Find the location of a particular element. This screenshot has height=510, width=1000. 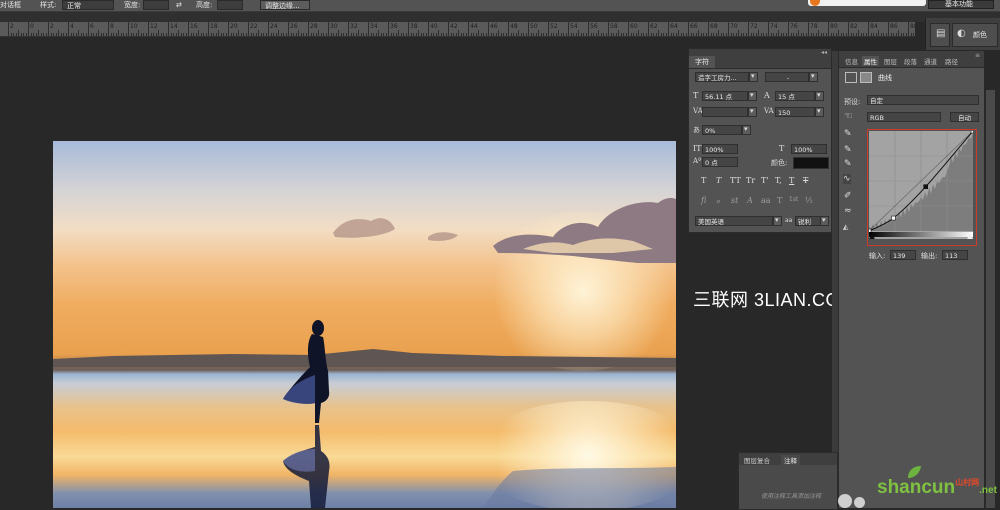

white-eyedropper-icon: ✎ is located at coordinates (848, 164).